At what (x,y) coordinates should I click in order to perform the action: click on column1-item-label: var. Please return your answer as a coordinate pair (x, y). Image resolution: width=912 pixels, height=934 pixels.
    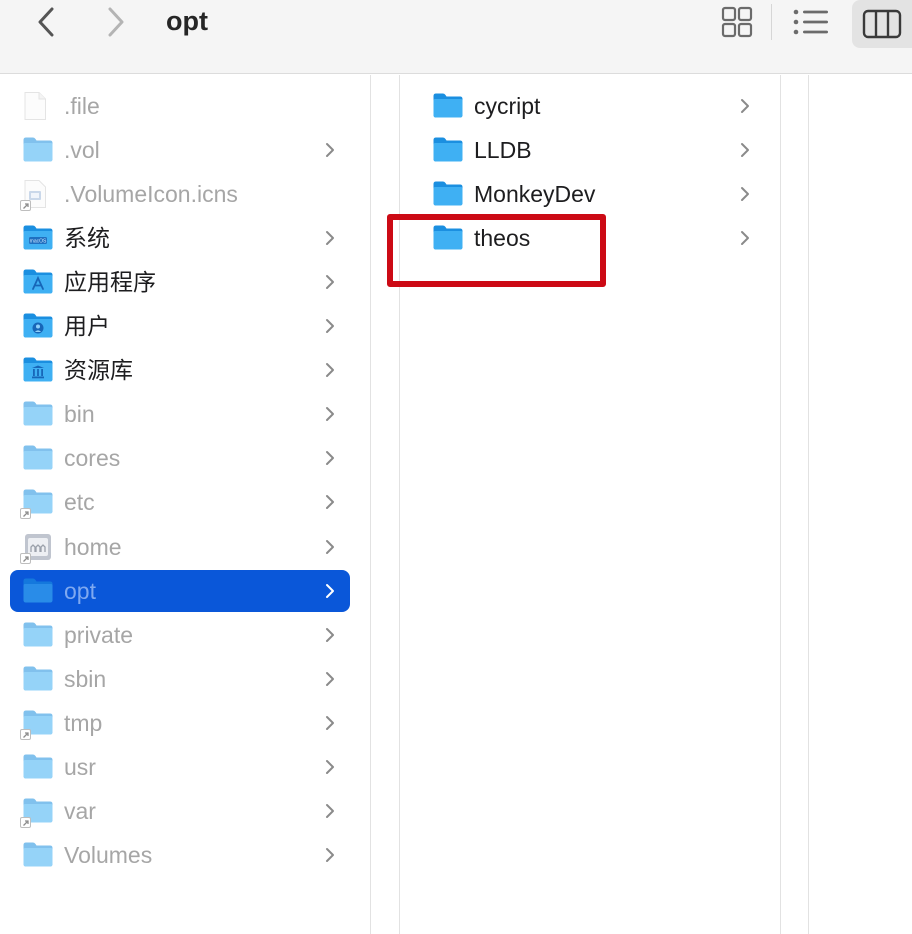
    Looking at the image, I should click on (80, 810).